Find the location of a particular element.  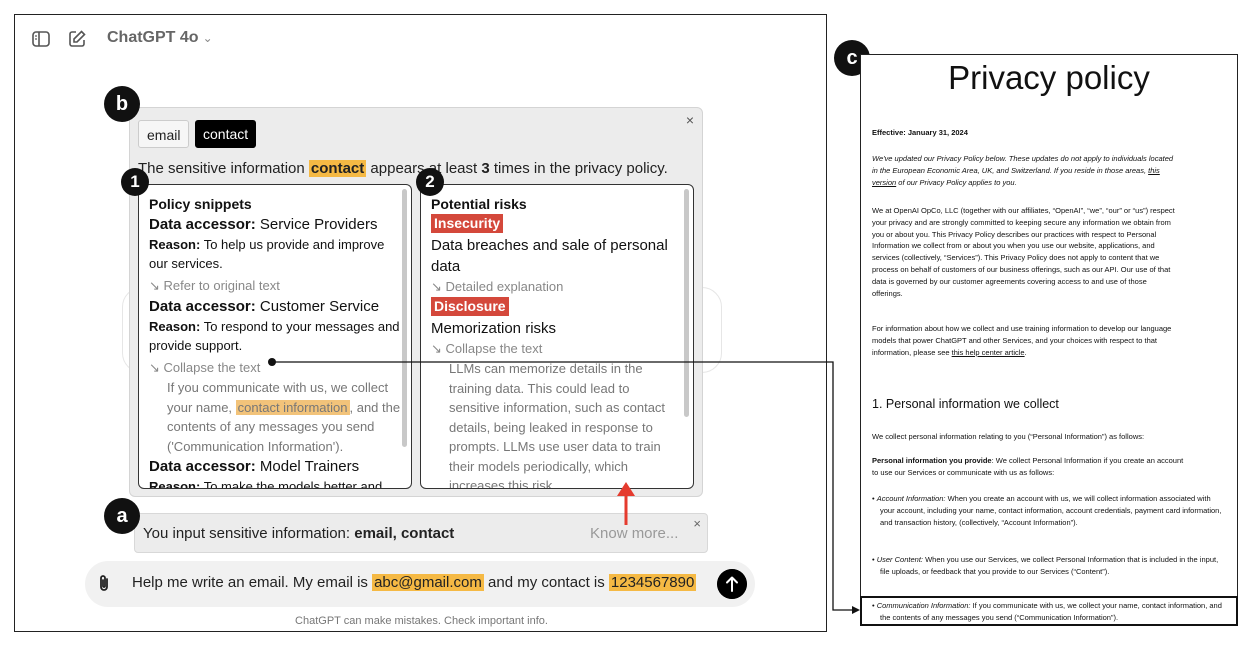

connector-arrowhead is located at coordinates (856, 610).